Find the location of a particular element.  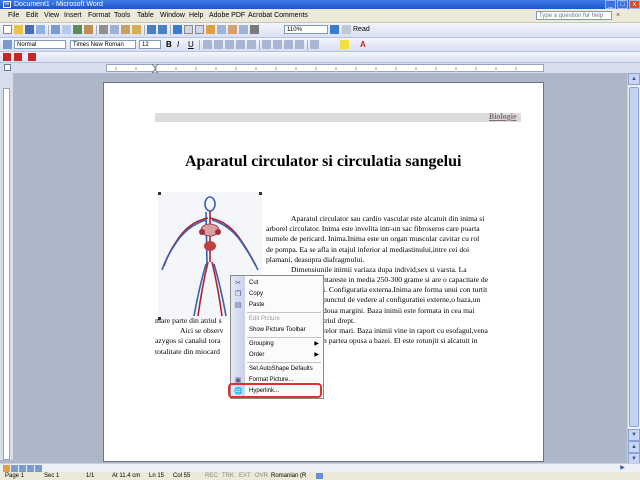

bullets-icon is located at coordinates (277, 44).